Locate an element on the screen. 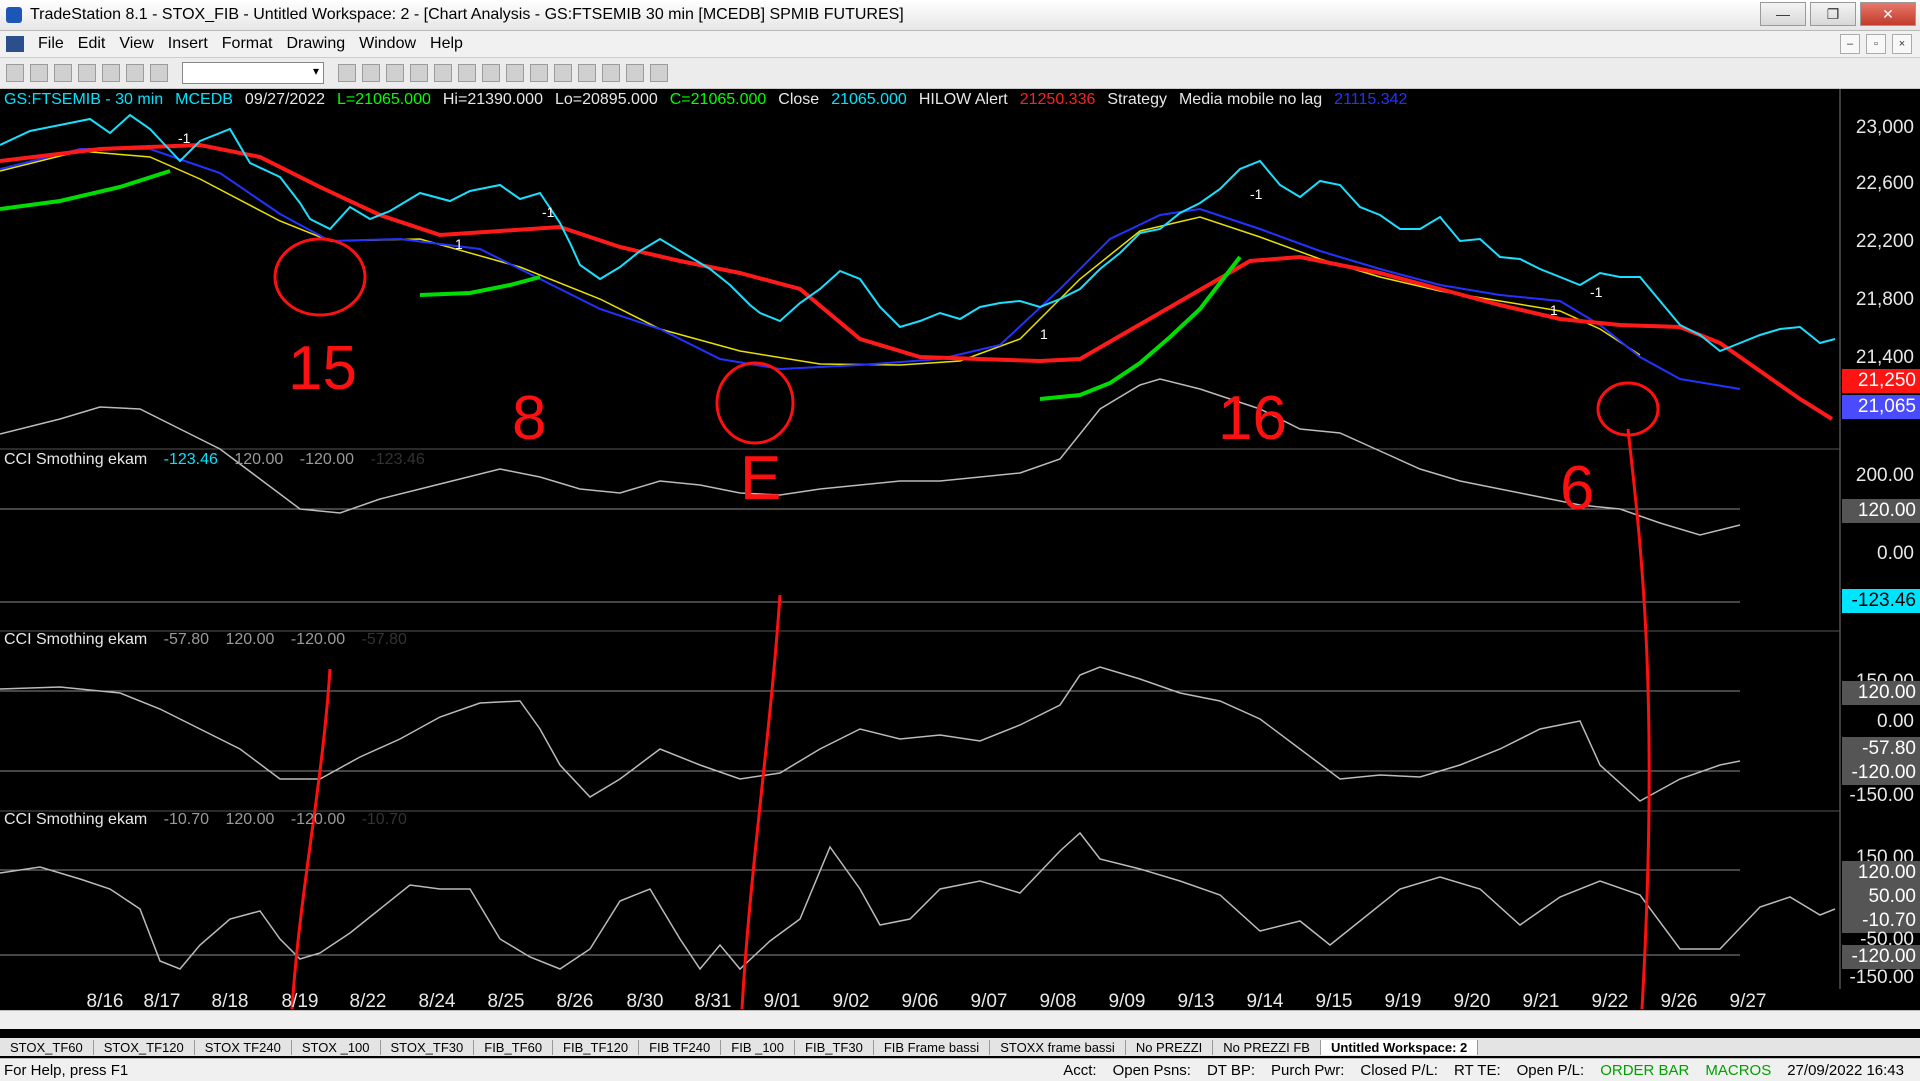 The image size is (1920, 1081). link-icon is located at coordinates (443, 73).